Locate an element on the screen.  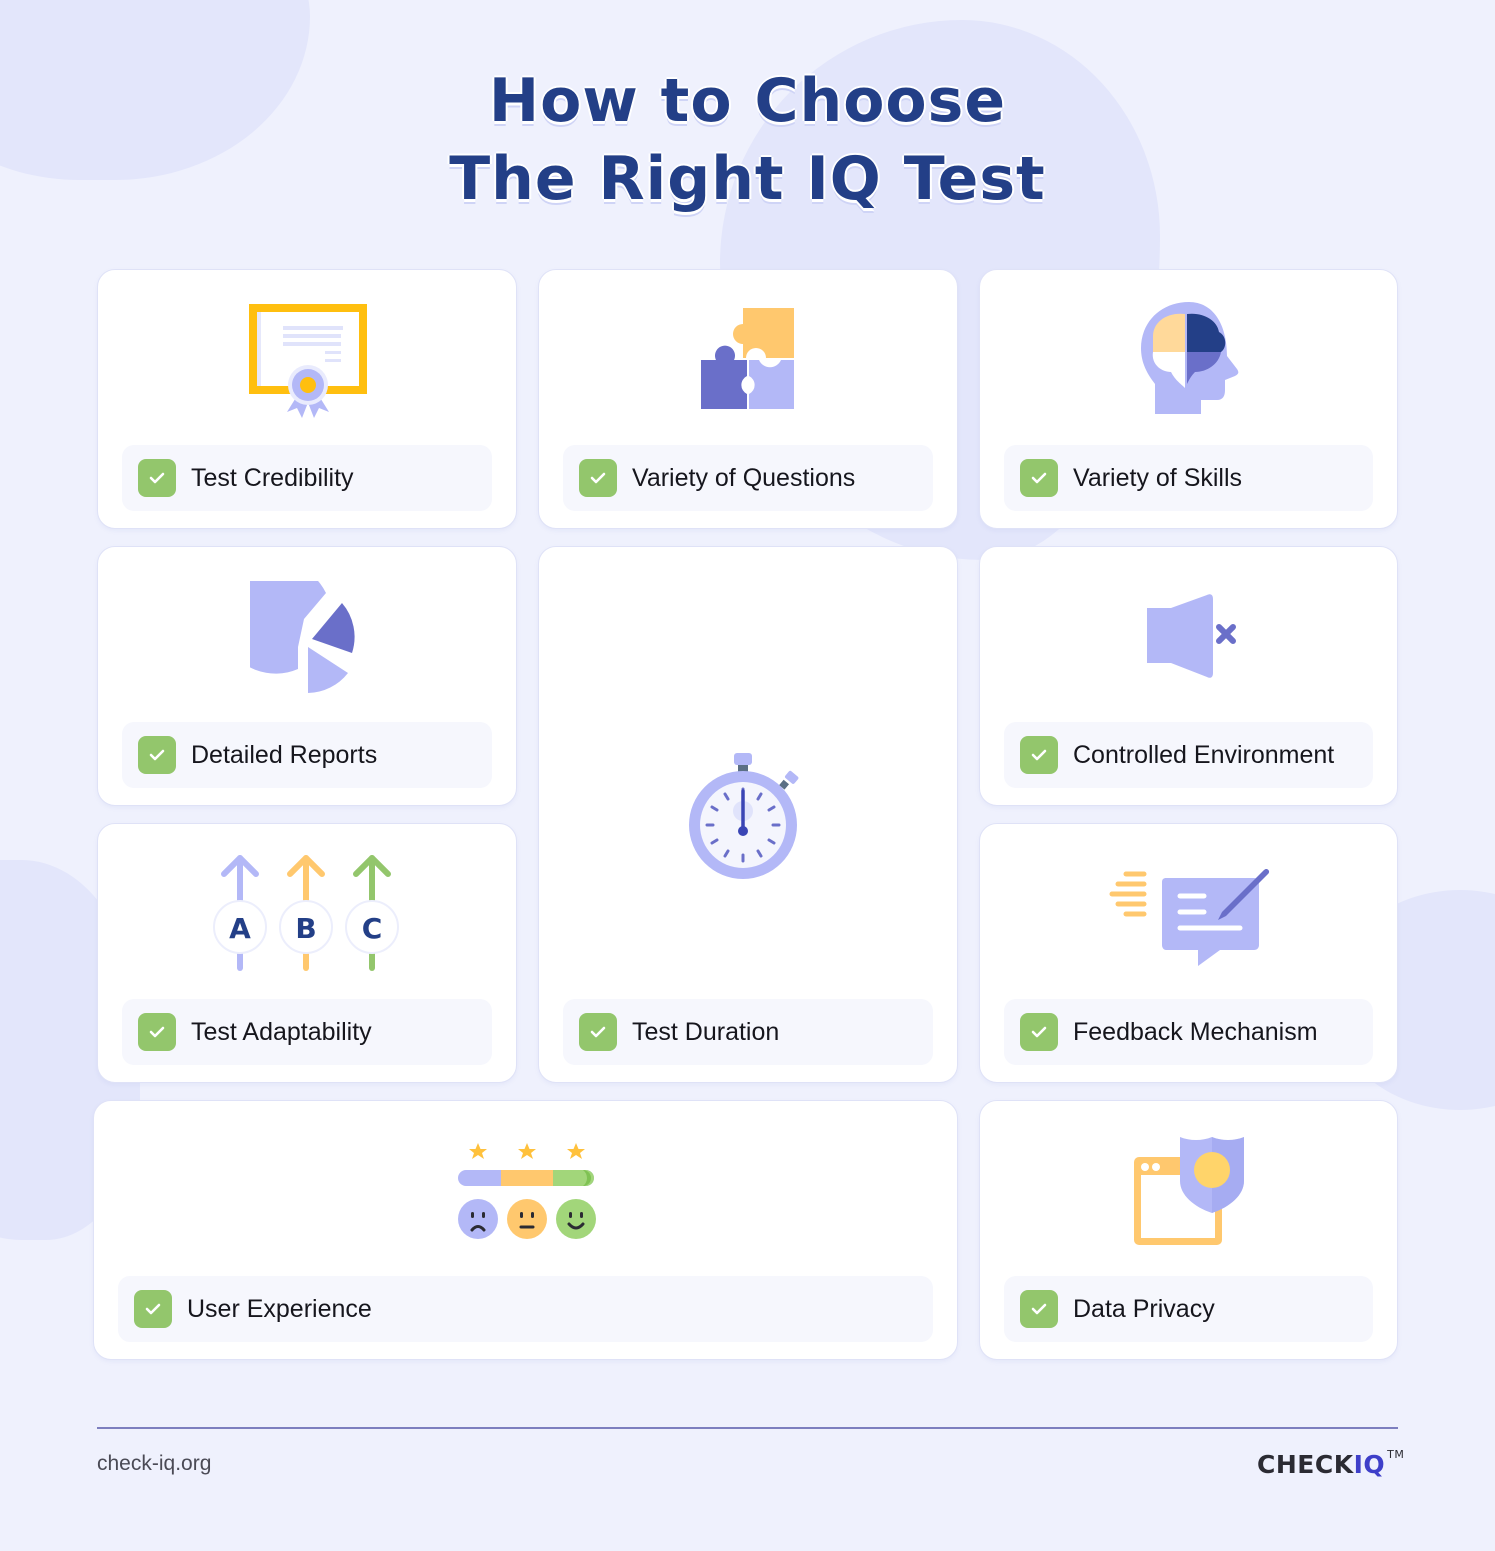
card-test-credibility: Test Credibility is located at coordinates (307, 399).